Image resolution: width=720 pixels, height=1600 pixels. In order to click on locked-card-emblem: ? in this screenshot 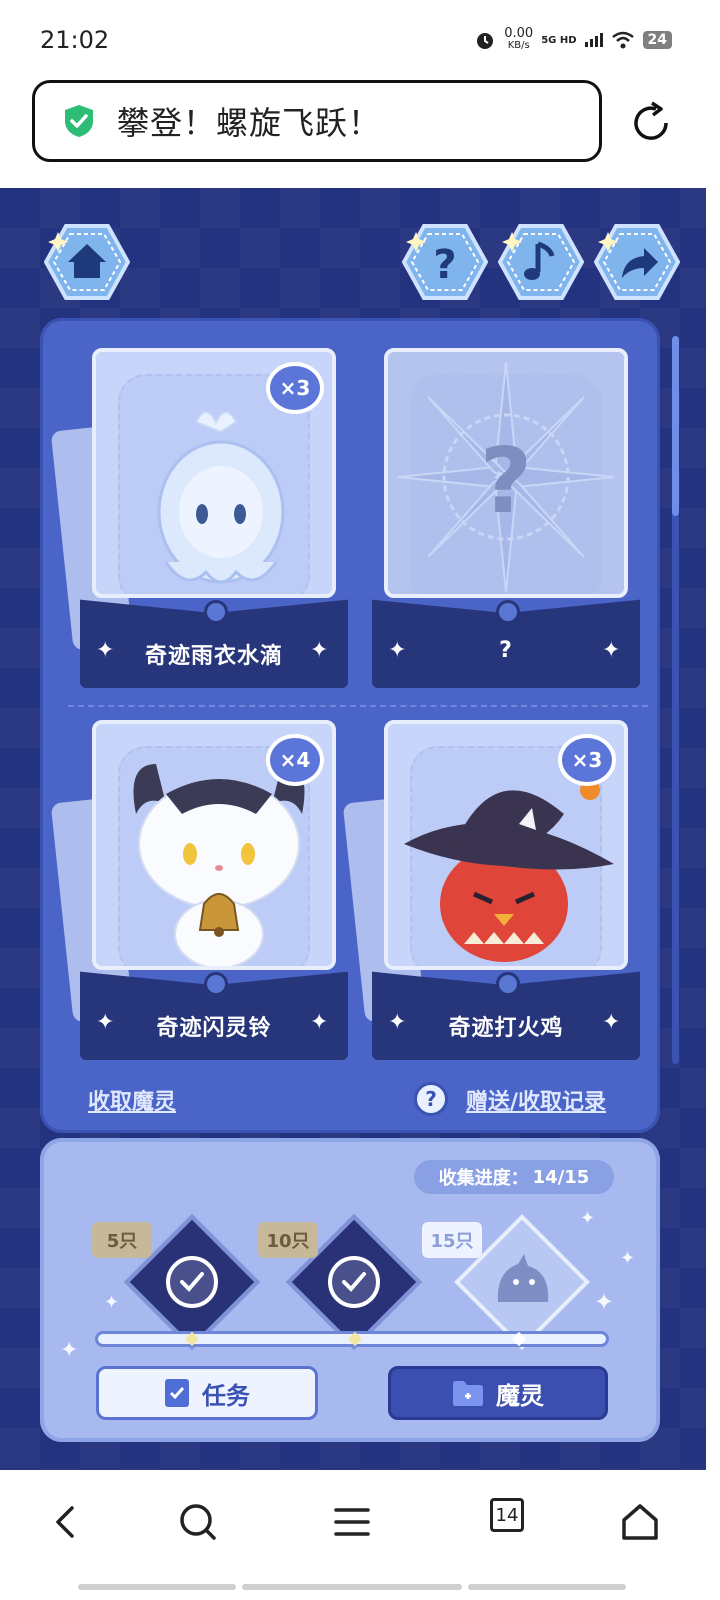, I will do `click(506, 477)`.